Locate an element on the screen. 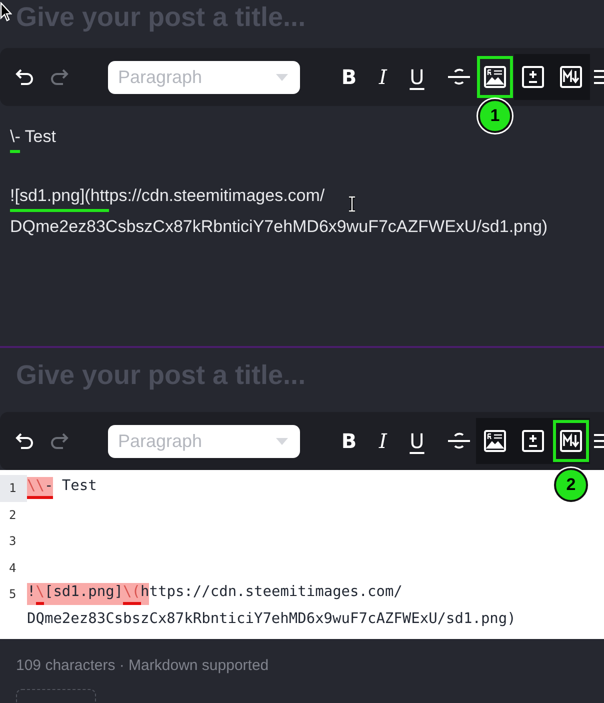 This screenshot has height=703, width=604. mouse-cursor-icon is located at coordinates (6, 12).